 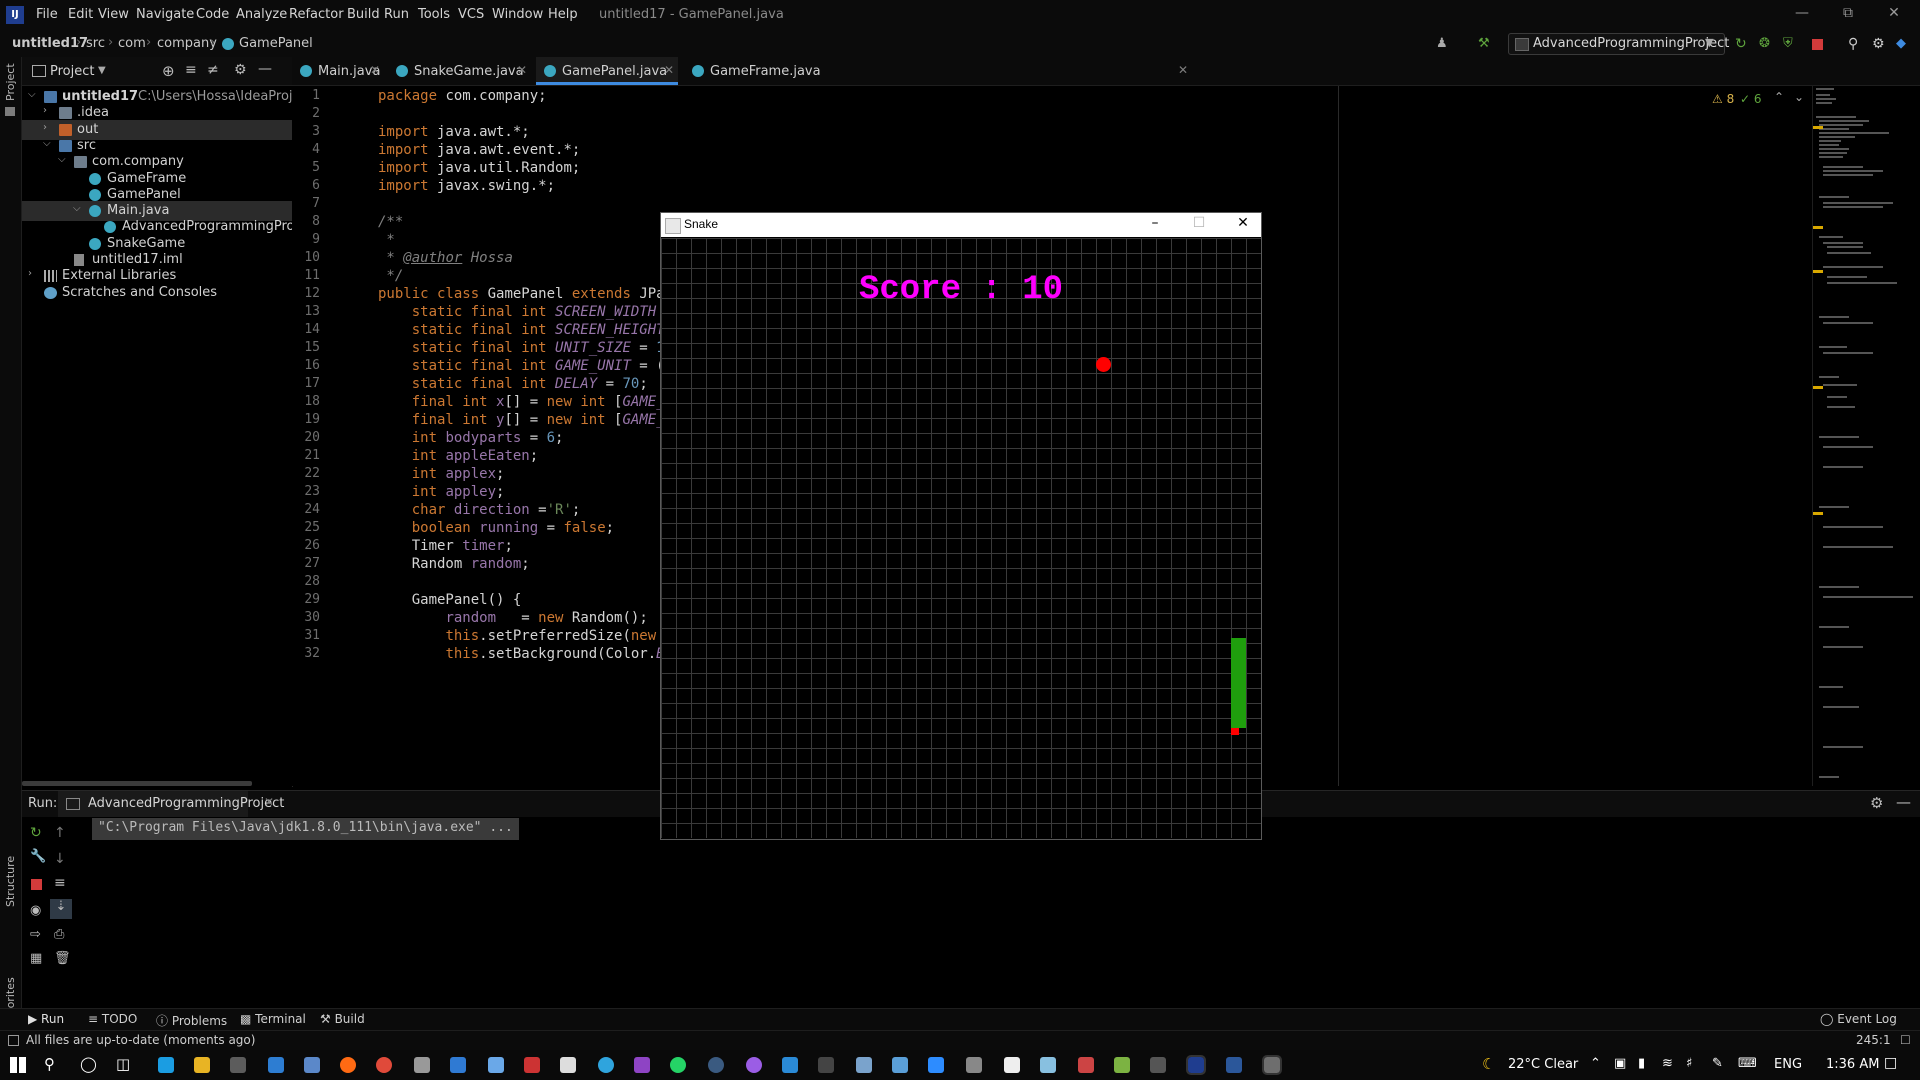 I want to click on code-line: boolean running = false;, so click(x=496, y=528).